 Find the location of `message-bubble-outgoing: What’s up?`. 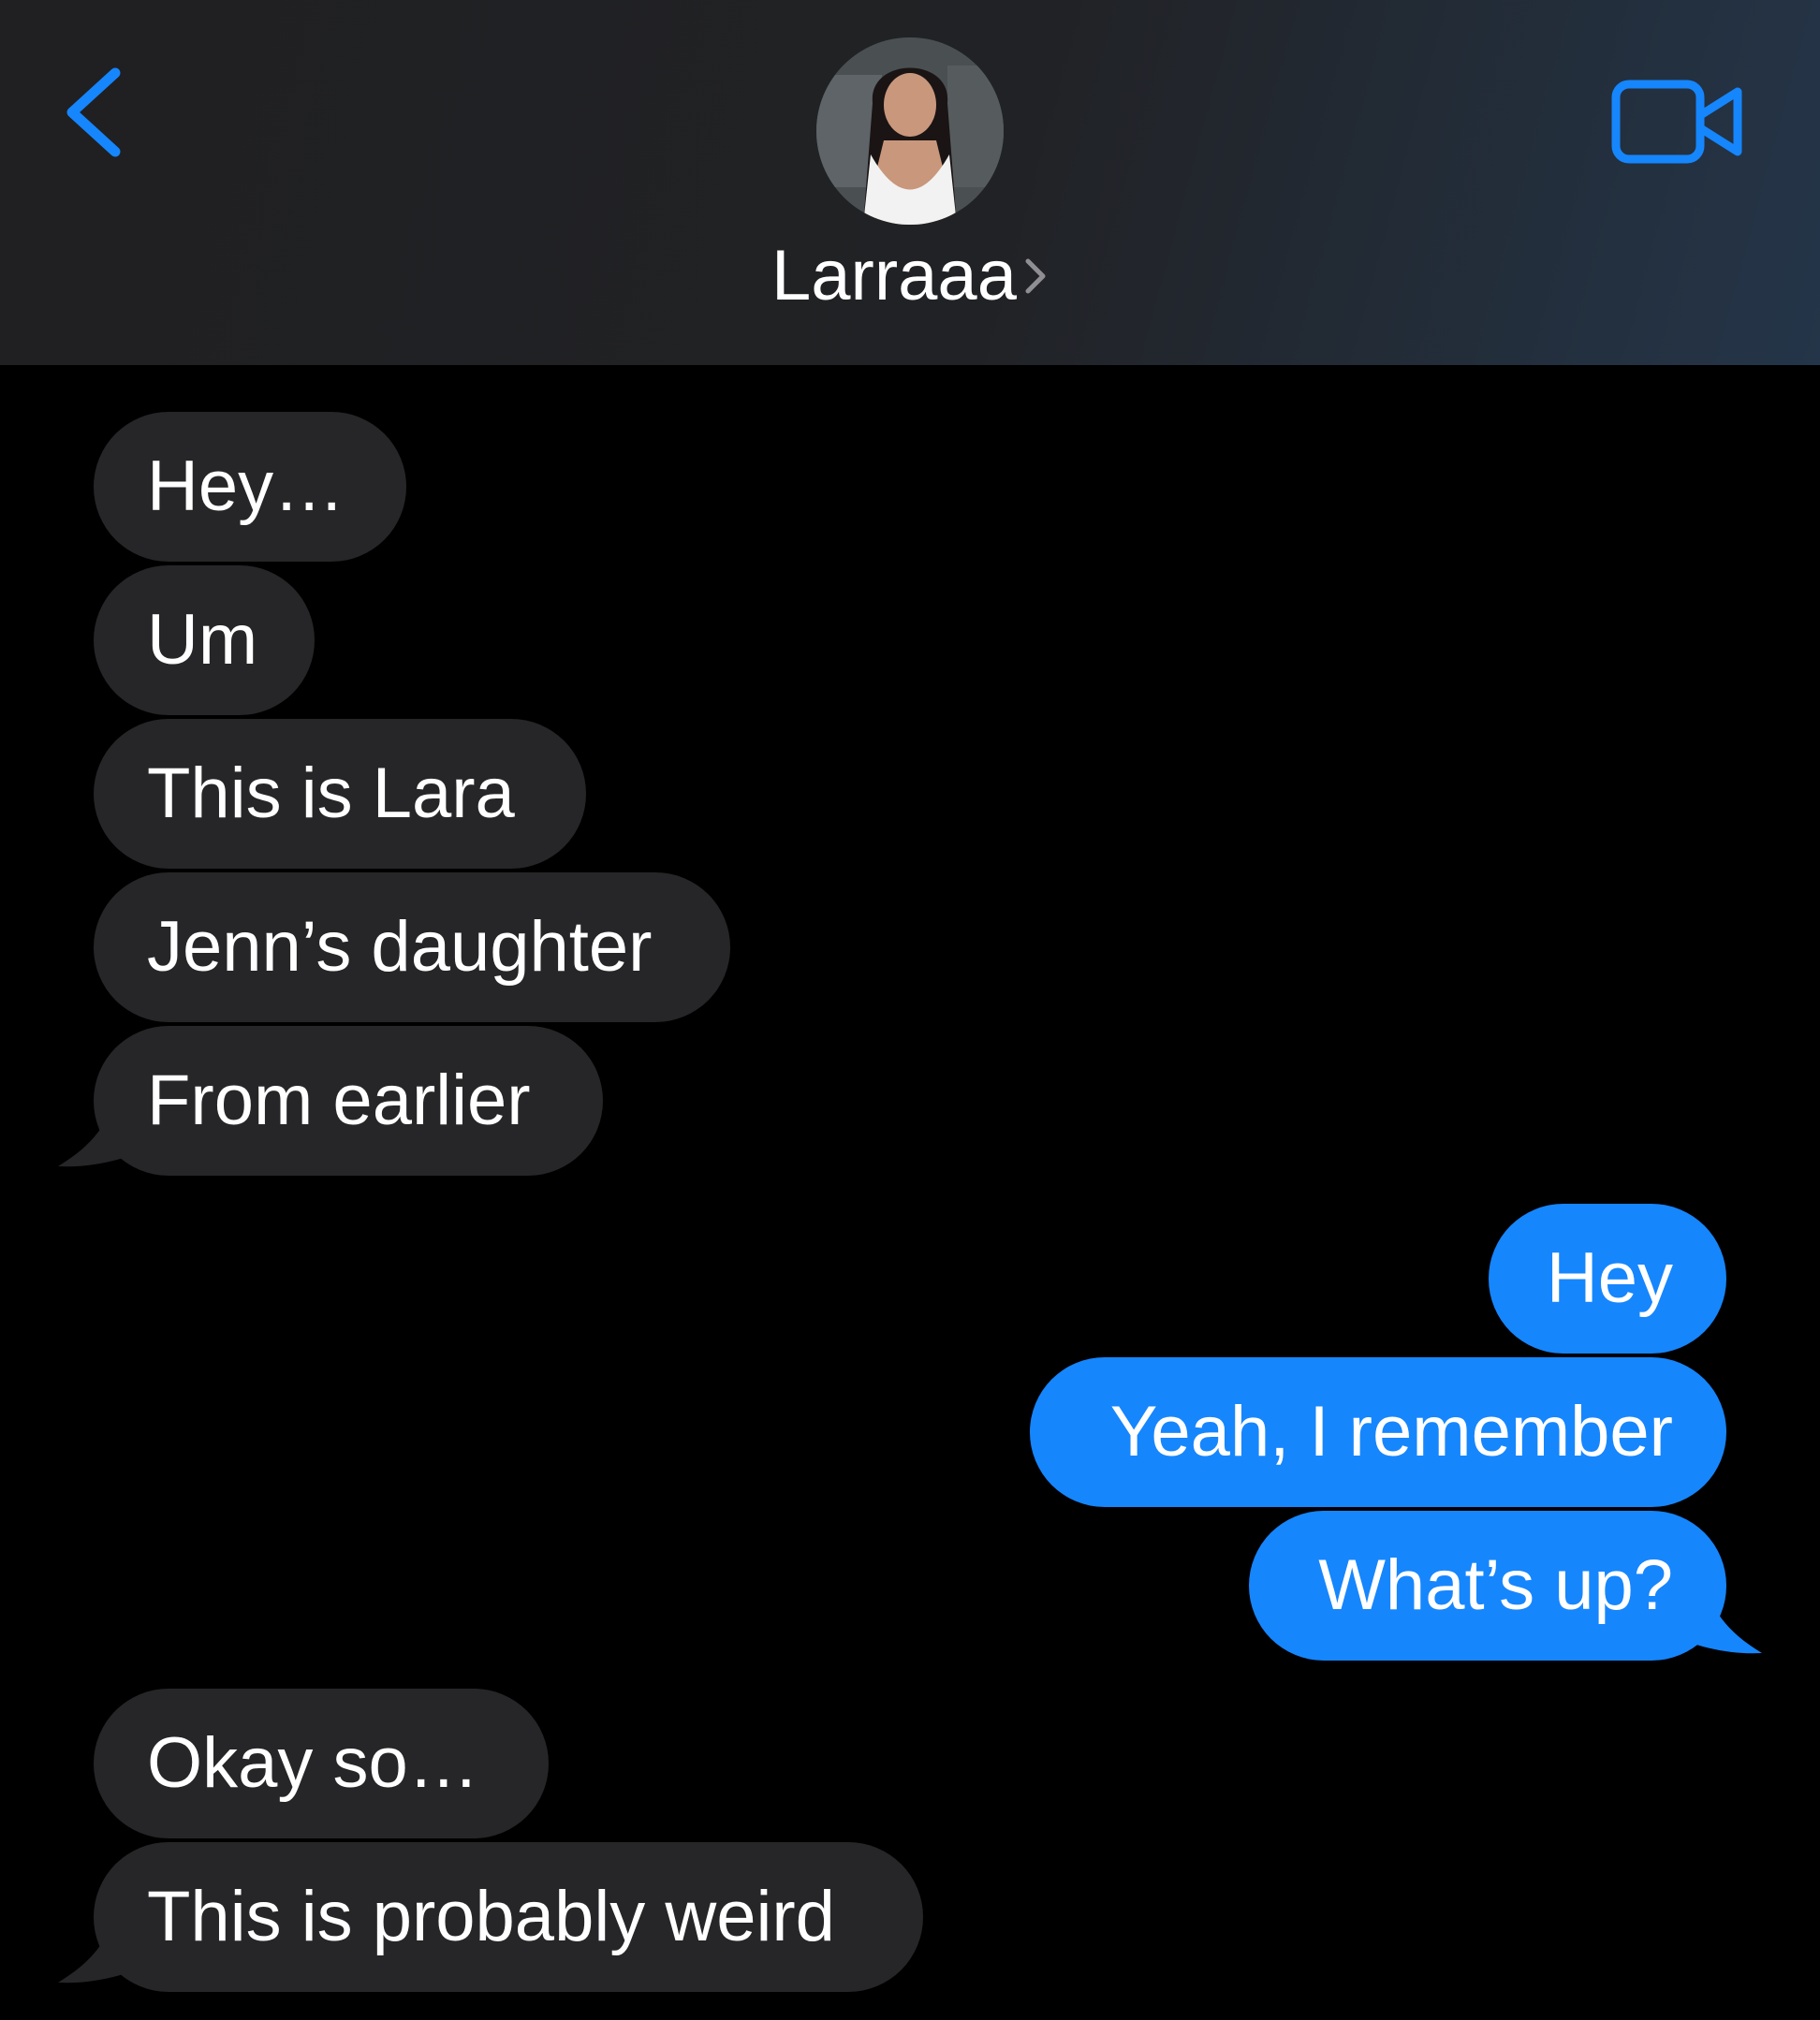

message-bubble-outgoing: What’s up? is located at coordinates (1487, 1586).